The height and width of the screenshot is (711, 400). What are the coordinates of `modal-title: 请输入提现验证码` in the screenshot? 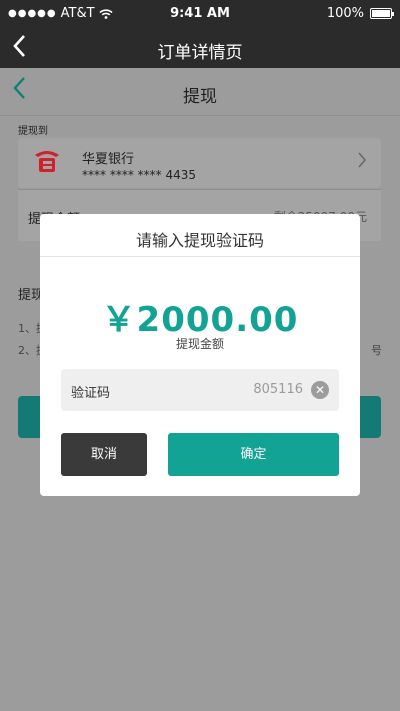 It's located at (199, 240).